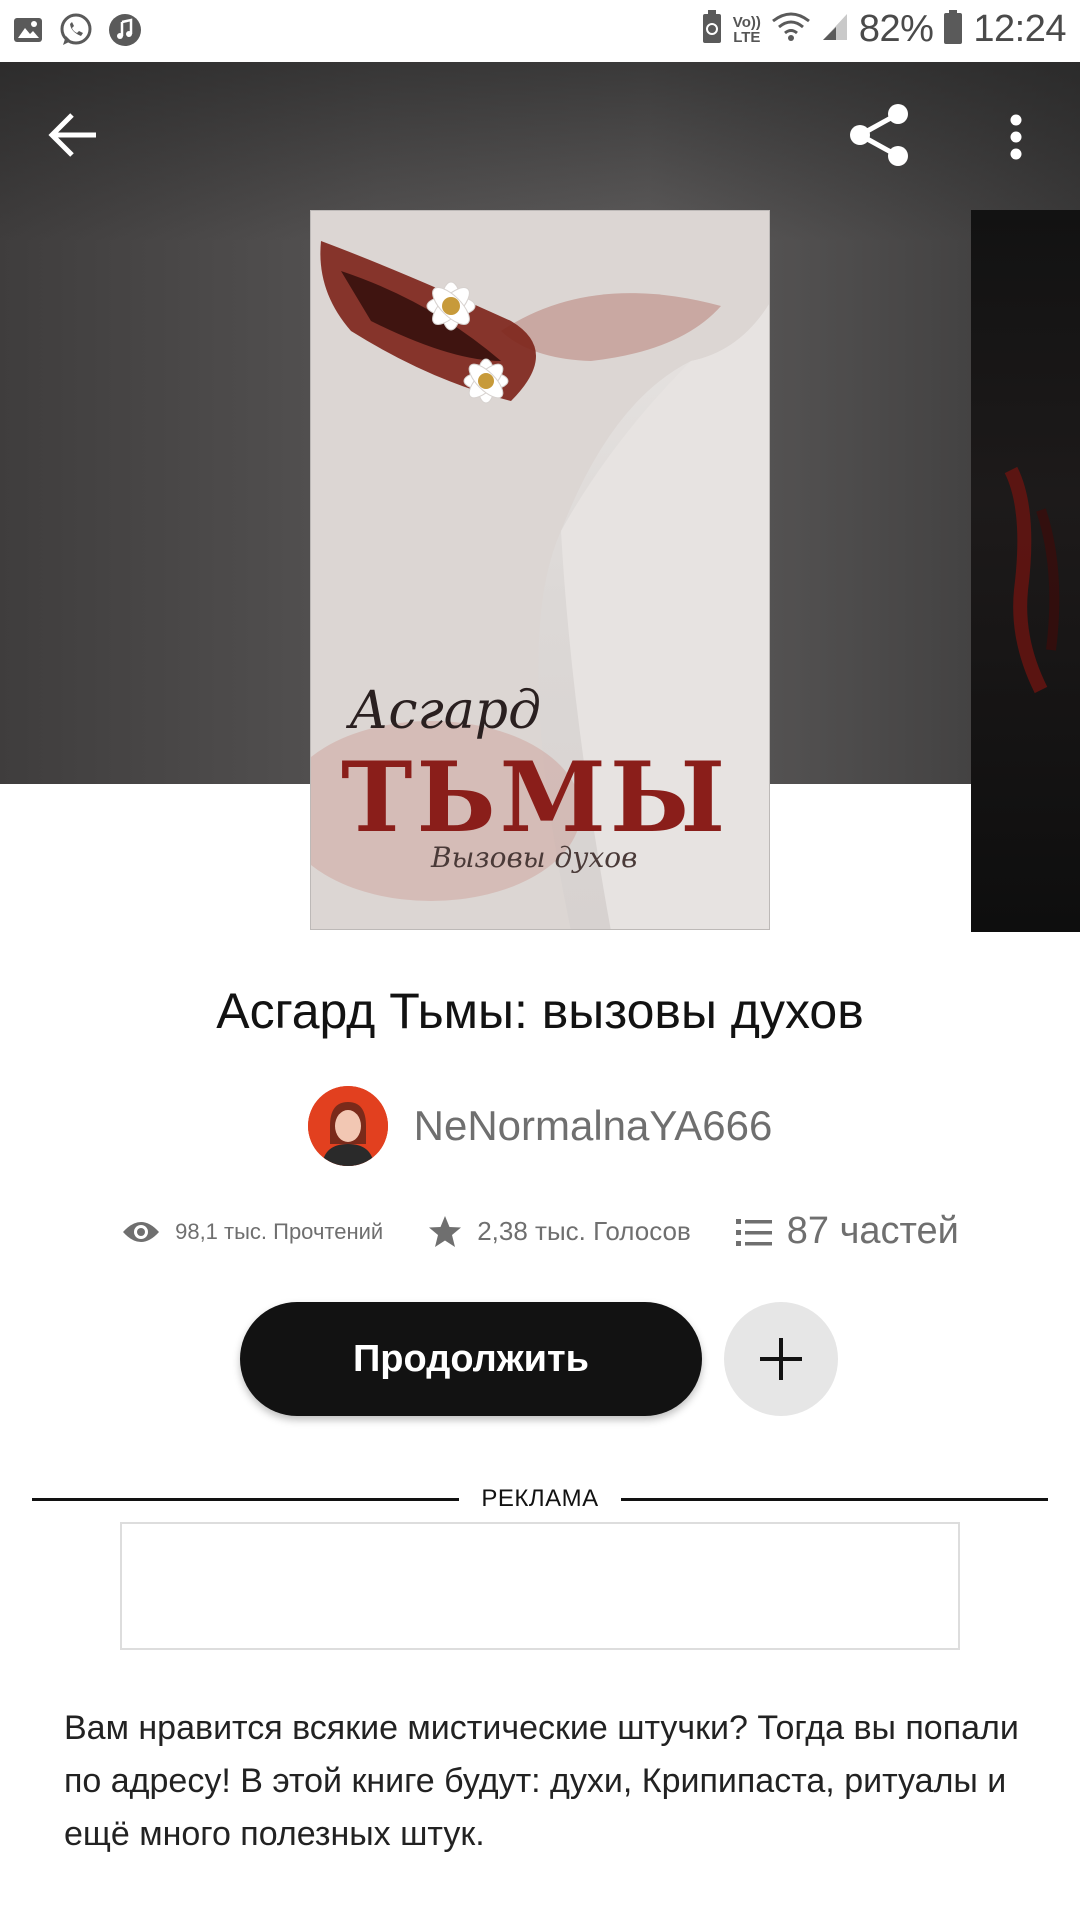 The width and height of the screenshot is (1080, 1920). What do you see at coordinates (72, 135) in the screenshot?
I see `arrow-back-icon` at bounding box center [72, 135].